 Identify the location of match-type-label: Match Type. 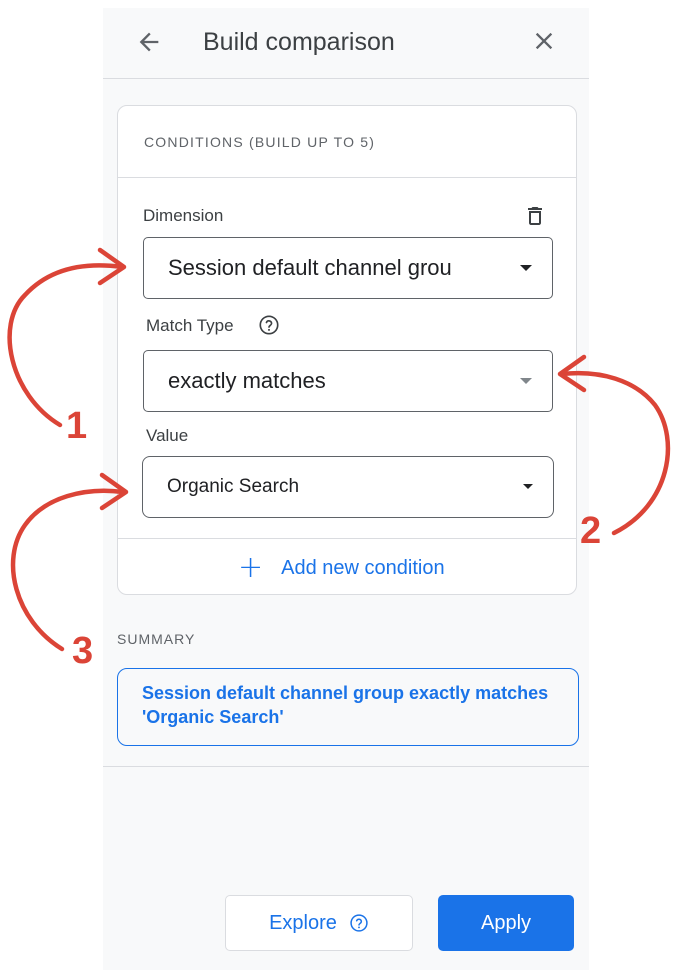
(190, 325).